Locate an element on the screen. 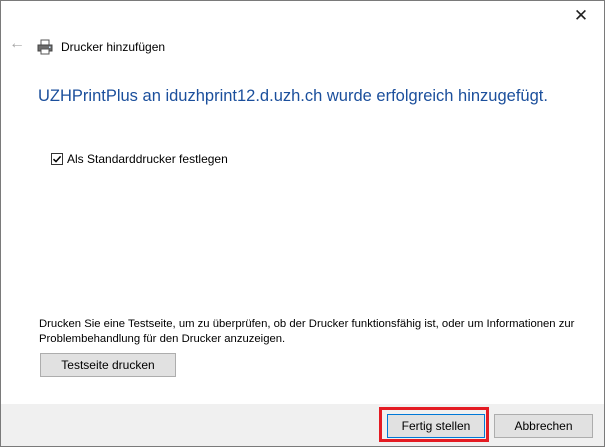 This screenshot has width=605, height=447. back-arrow-icon: ← is located at coordinates (17, 43).